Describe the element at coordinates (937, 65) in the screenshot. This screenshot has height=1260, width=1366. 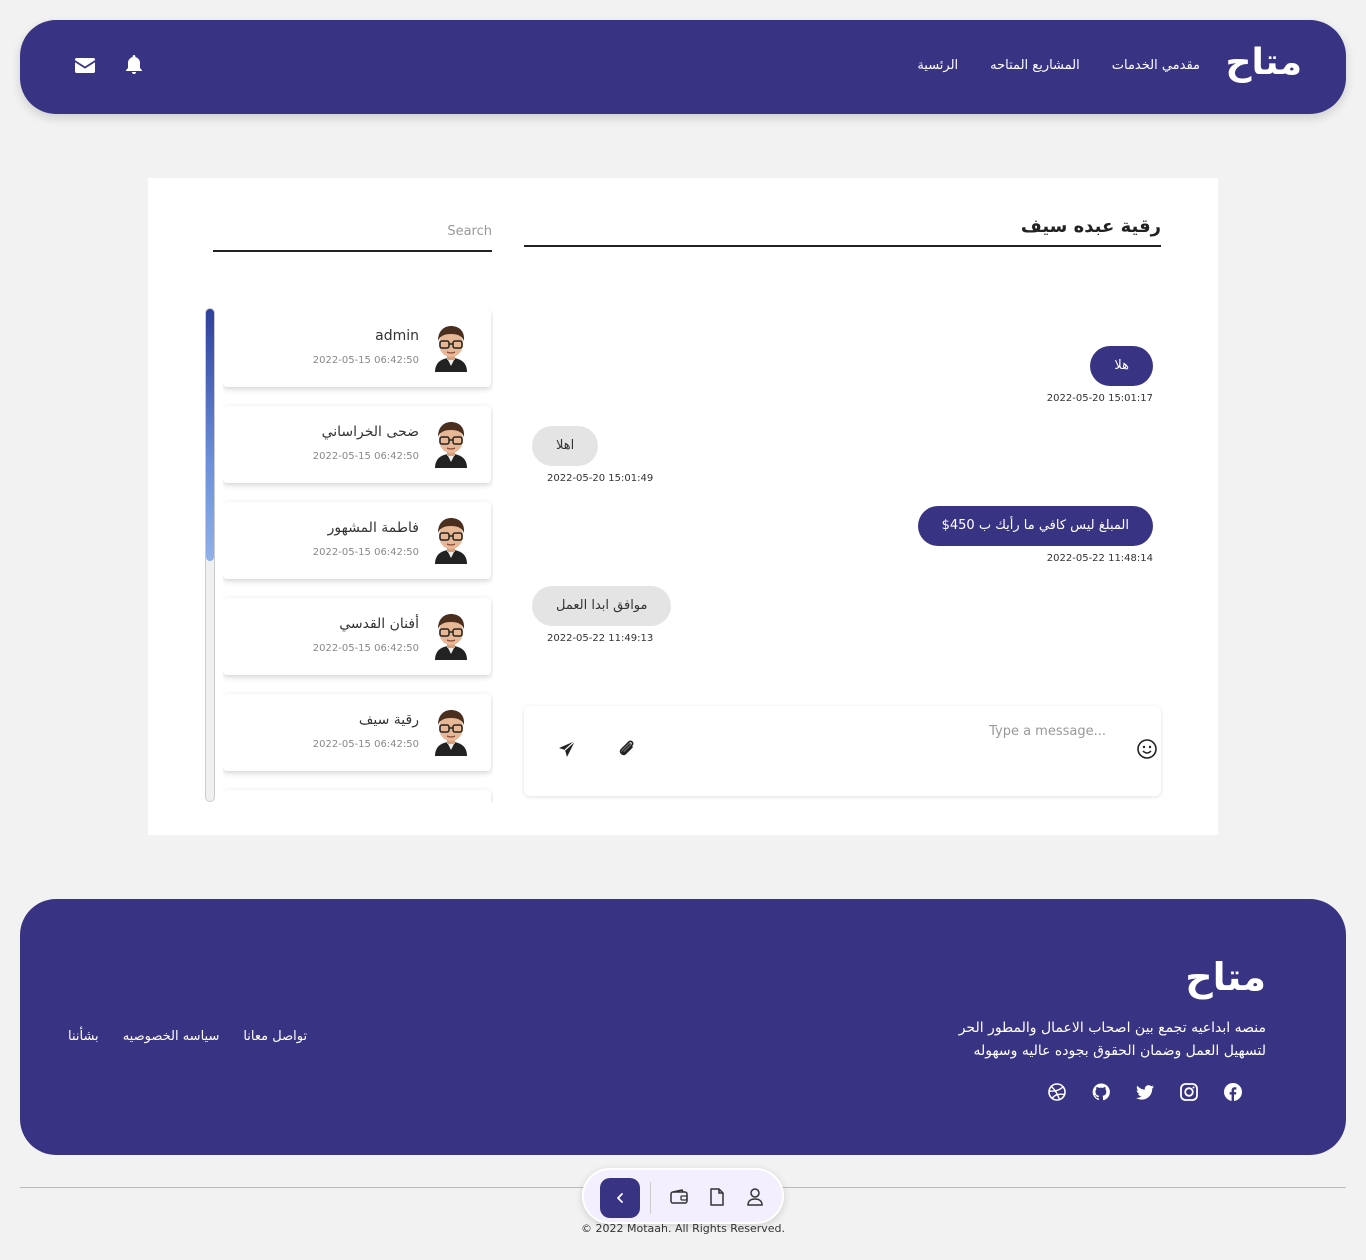
I see `nav-home: الرئسية` at that location.